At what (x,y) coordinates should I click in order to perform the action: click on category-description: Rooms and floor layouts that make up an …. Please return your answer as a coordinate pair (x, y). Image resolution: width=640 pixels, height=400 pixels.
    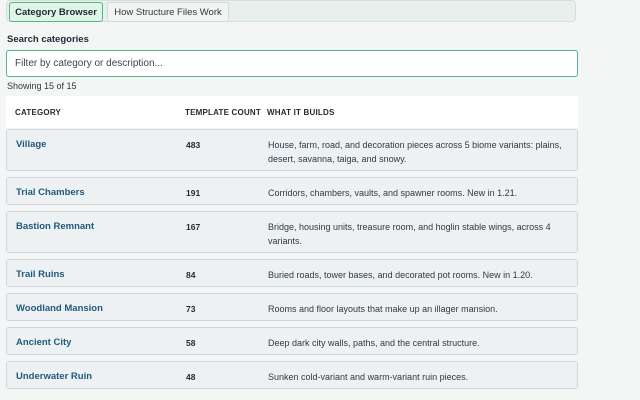
    Looking at the image, I should click on (383, 309).